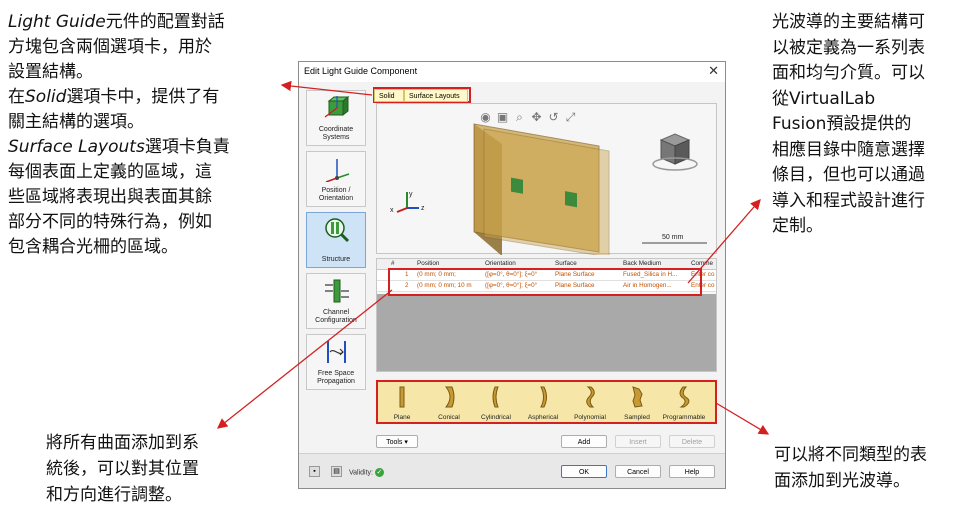  I want to click on save-icon: ▪, so click(314, 471).